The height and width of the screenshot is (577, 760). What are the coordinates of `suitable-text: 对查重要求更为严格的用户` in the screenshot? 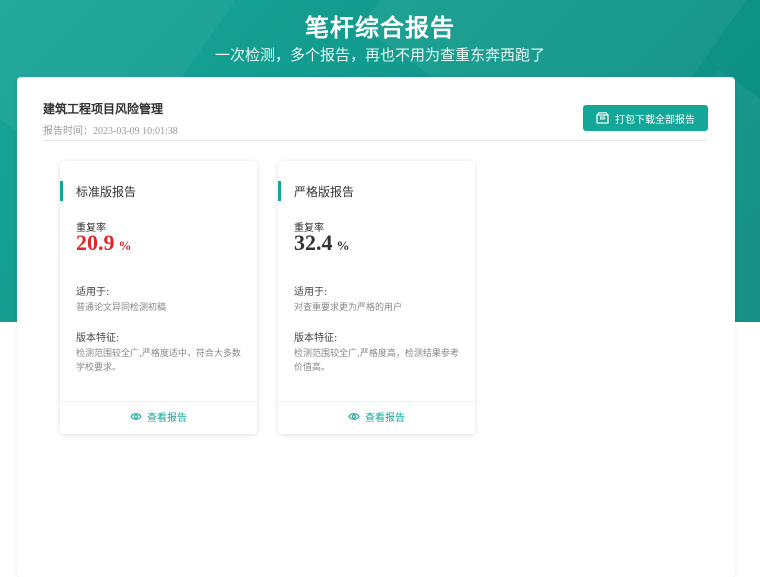 It's located at (348, 308).